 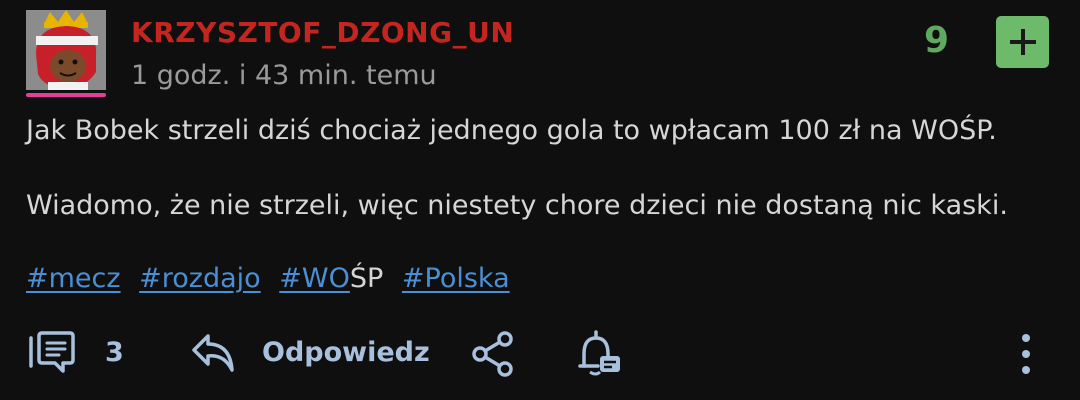 I want to click on share-icon, so click(x=492, y=354).